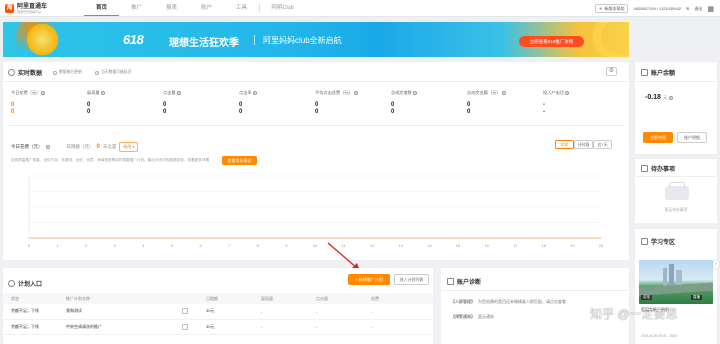  I want to click on help-button: ✈ 新版本帮助, so click(612, 8).